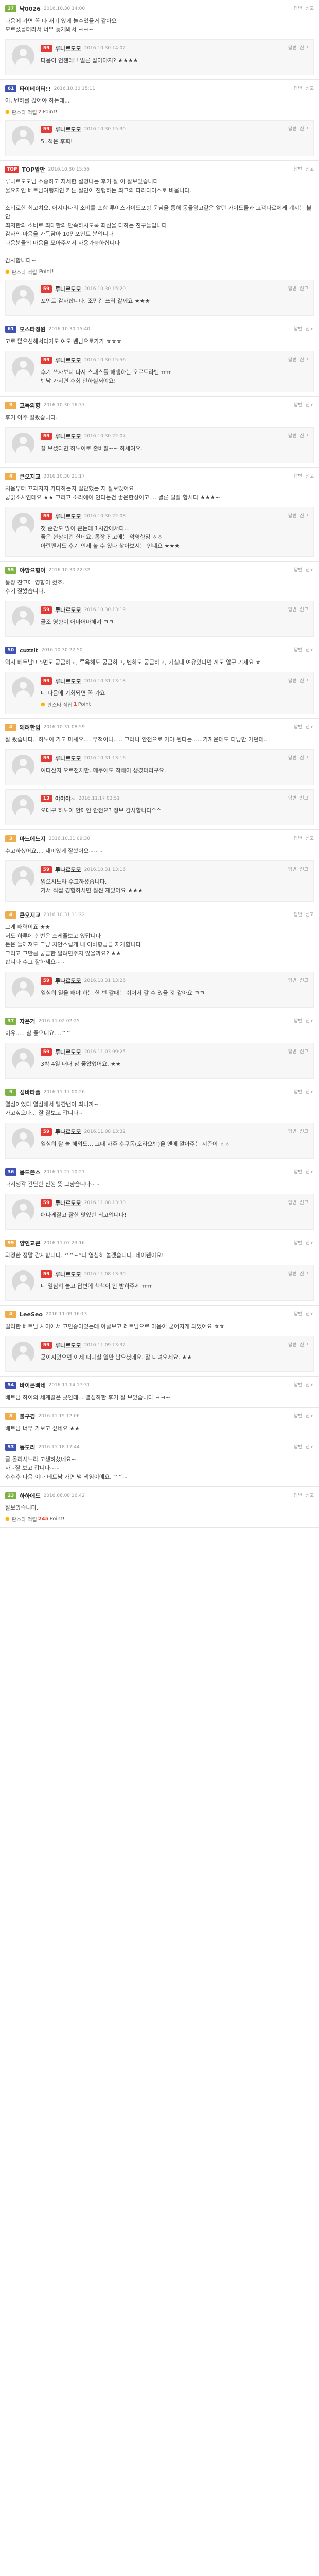 The image size is (319, 2576). Describe the element at coordinates (30, 1172) in the screenshot. I see `author-nickname: 몸드쯘스` at that location.